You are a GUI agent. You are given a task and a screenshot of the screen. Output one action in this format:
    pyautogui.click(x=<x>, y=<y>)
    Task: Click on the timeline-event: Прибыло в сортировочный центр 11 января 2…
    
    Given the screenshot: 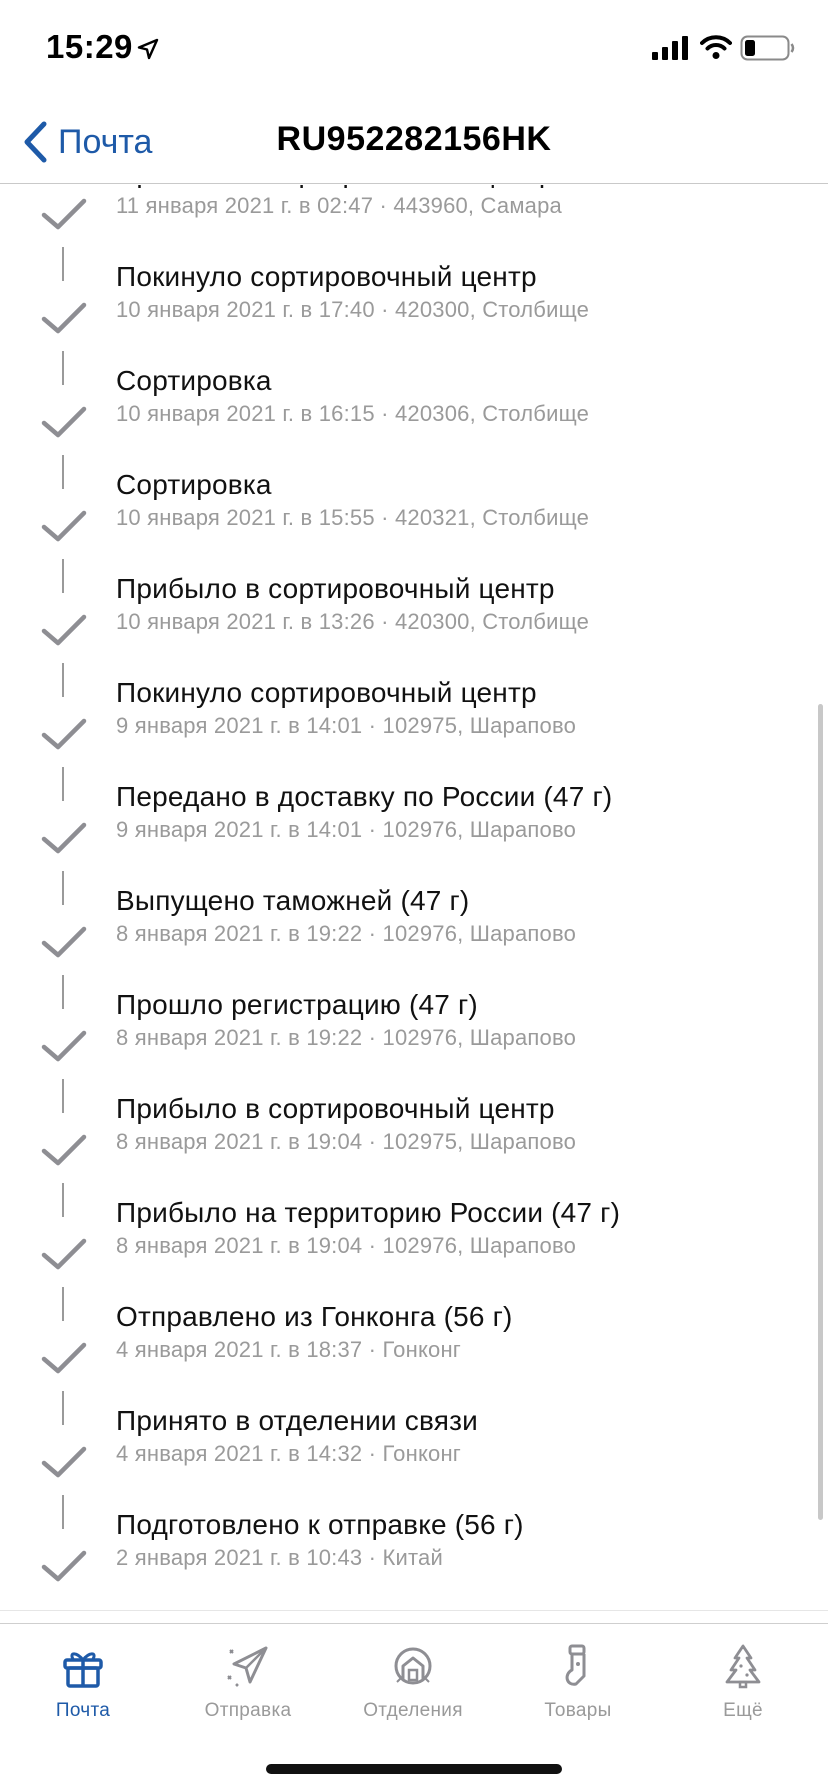 What is the action you would take?
    pyautogui.click(x=414, y=233)
    